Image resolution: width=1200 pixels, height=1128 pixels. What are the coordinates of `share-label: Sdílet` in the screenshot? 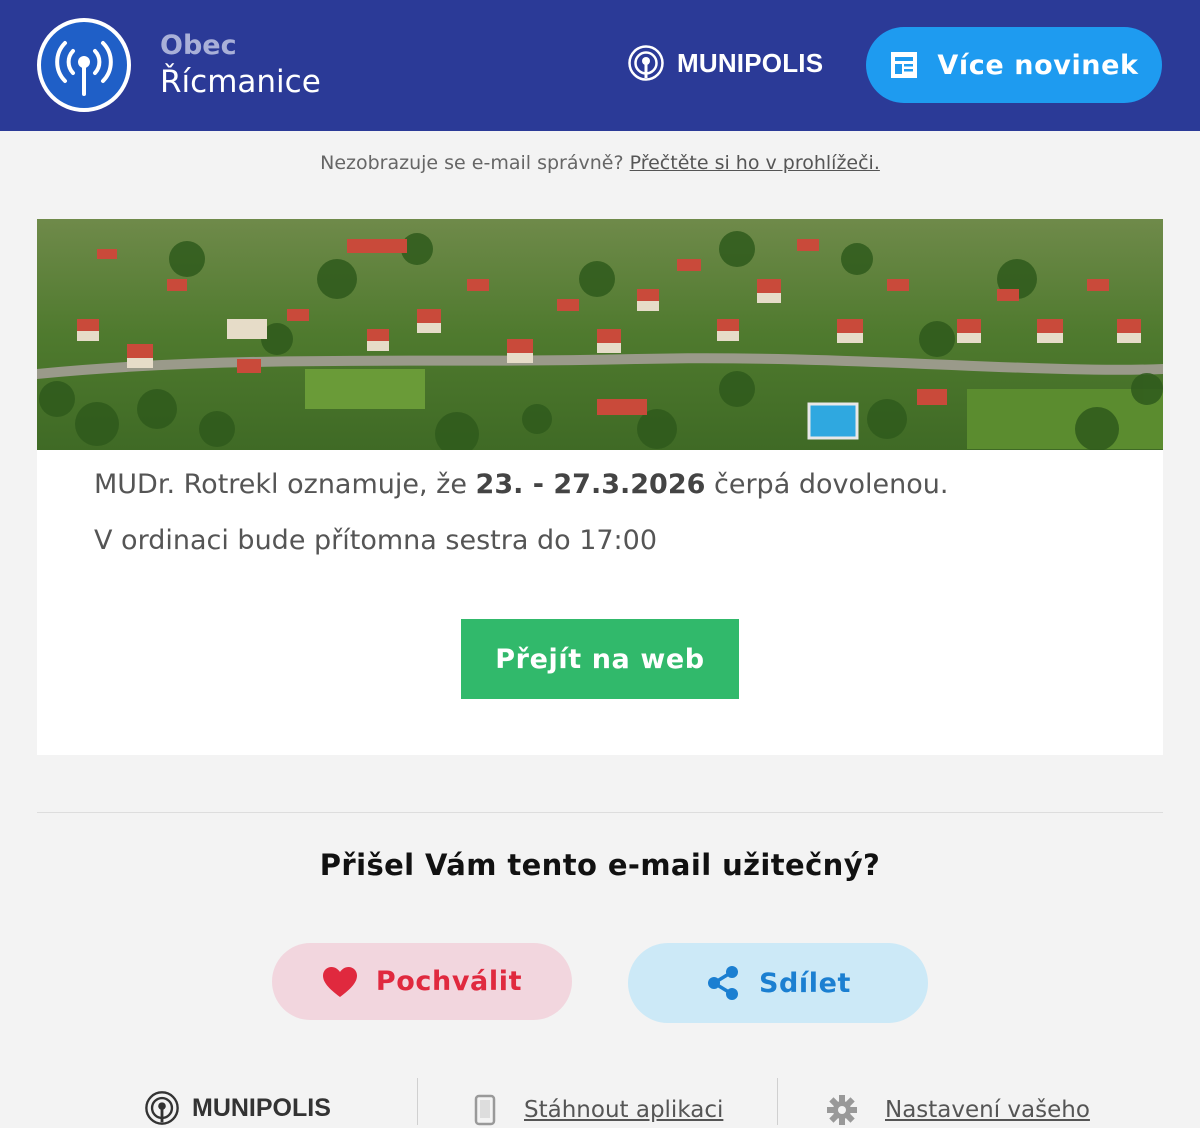 It's located at (805, 983).